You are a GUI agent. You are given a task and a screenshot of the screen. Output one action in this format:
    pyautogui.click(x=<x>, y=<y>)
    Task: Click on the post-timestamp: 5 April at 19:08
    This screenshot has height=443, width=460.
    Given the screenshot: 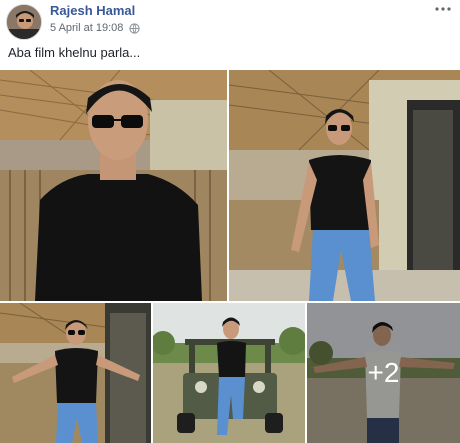 What is the action you would take?
    pyautogui.click(x=86, y=28)
    